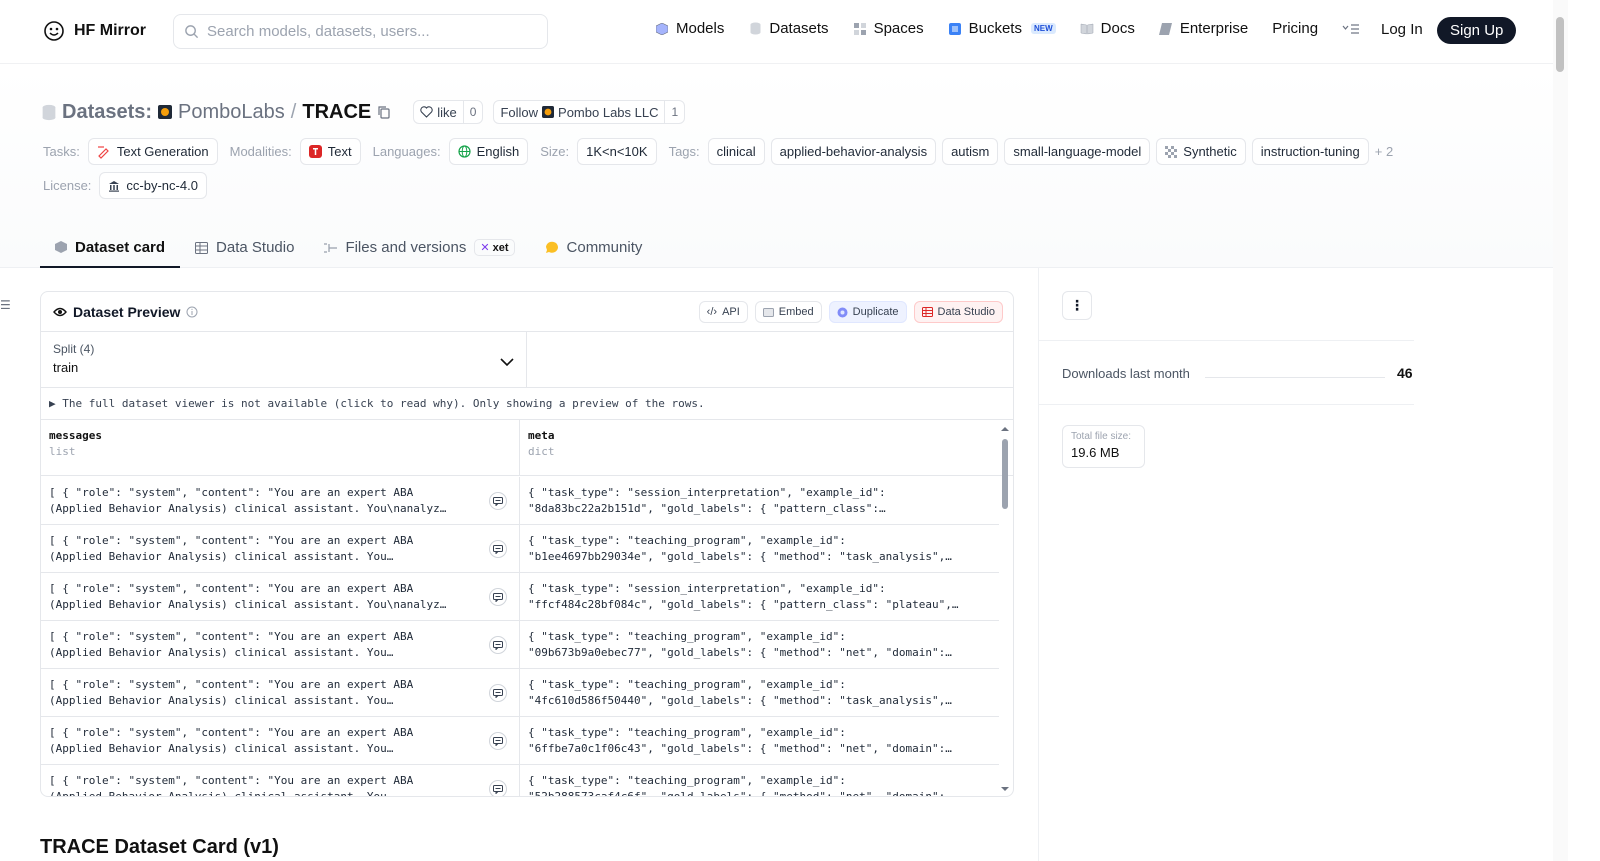  Describe the element at coordinates (61, 151) in the screenshot. I see `tasks-label: Tasks:` at that location.